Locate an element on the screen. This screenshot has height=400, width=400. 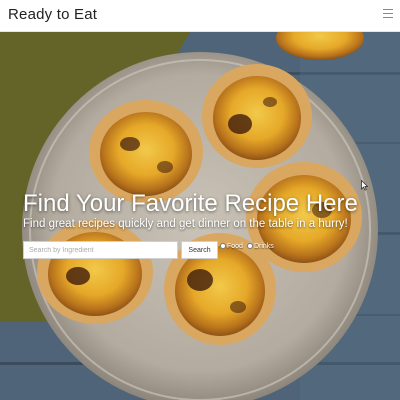
drinks-radio-label: Drinks is located at coordinates (263, 246).